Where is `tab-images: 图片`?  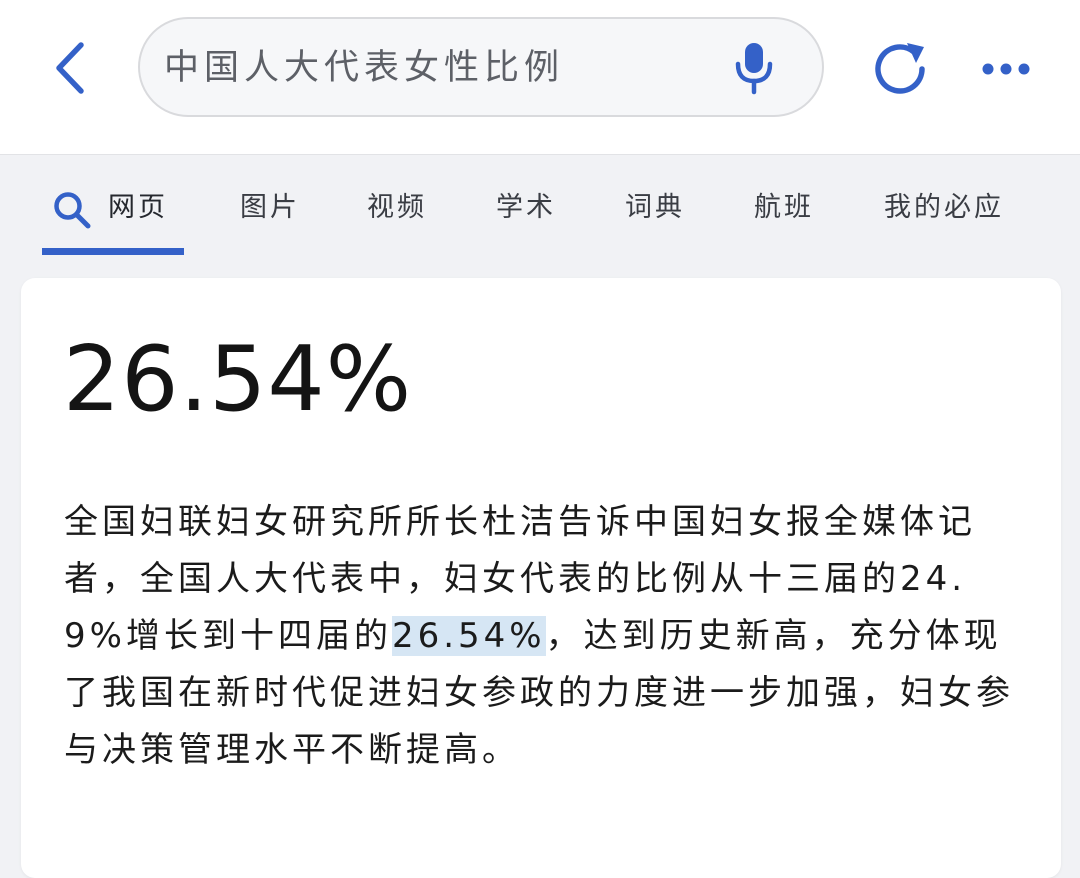
tab-images: 图片 is located at coordinates (270, 208).